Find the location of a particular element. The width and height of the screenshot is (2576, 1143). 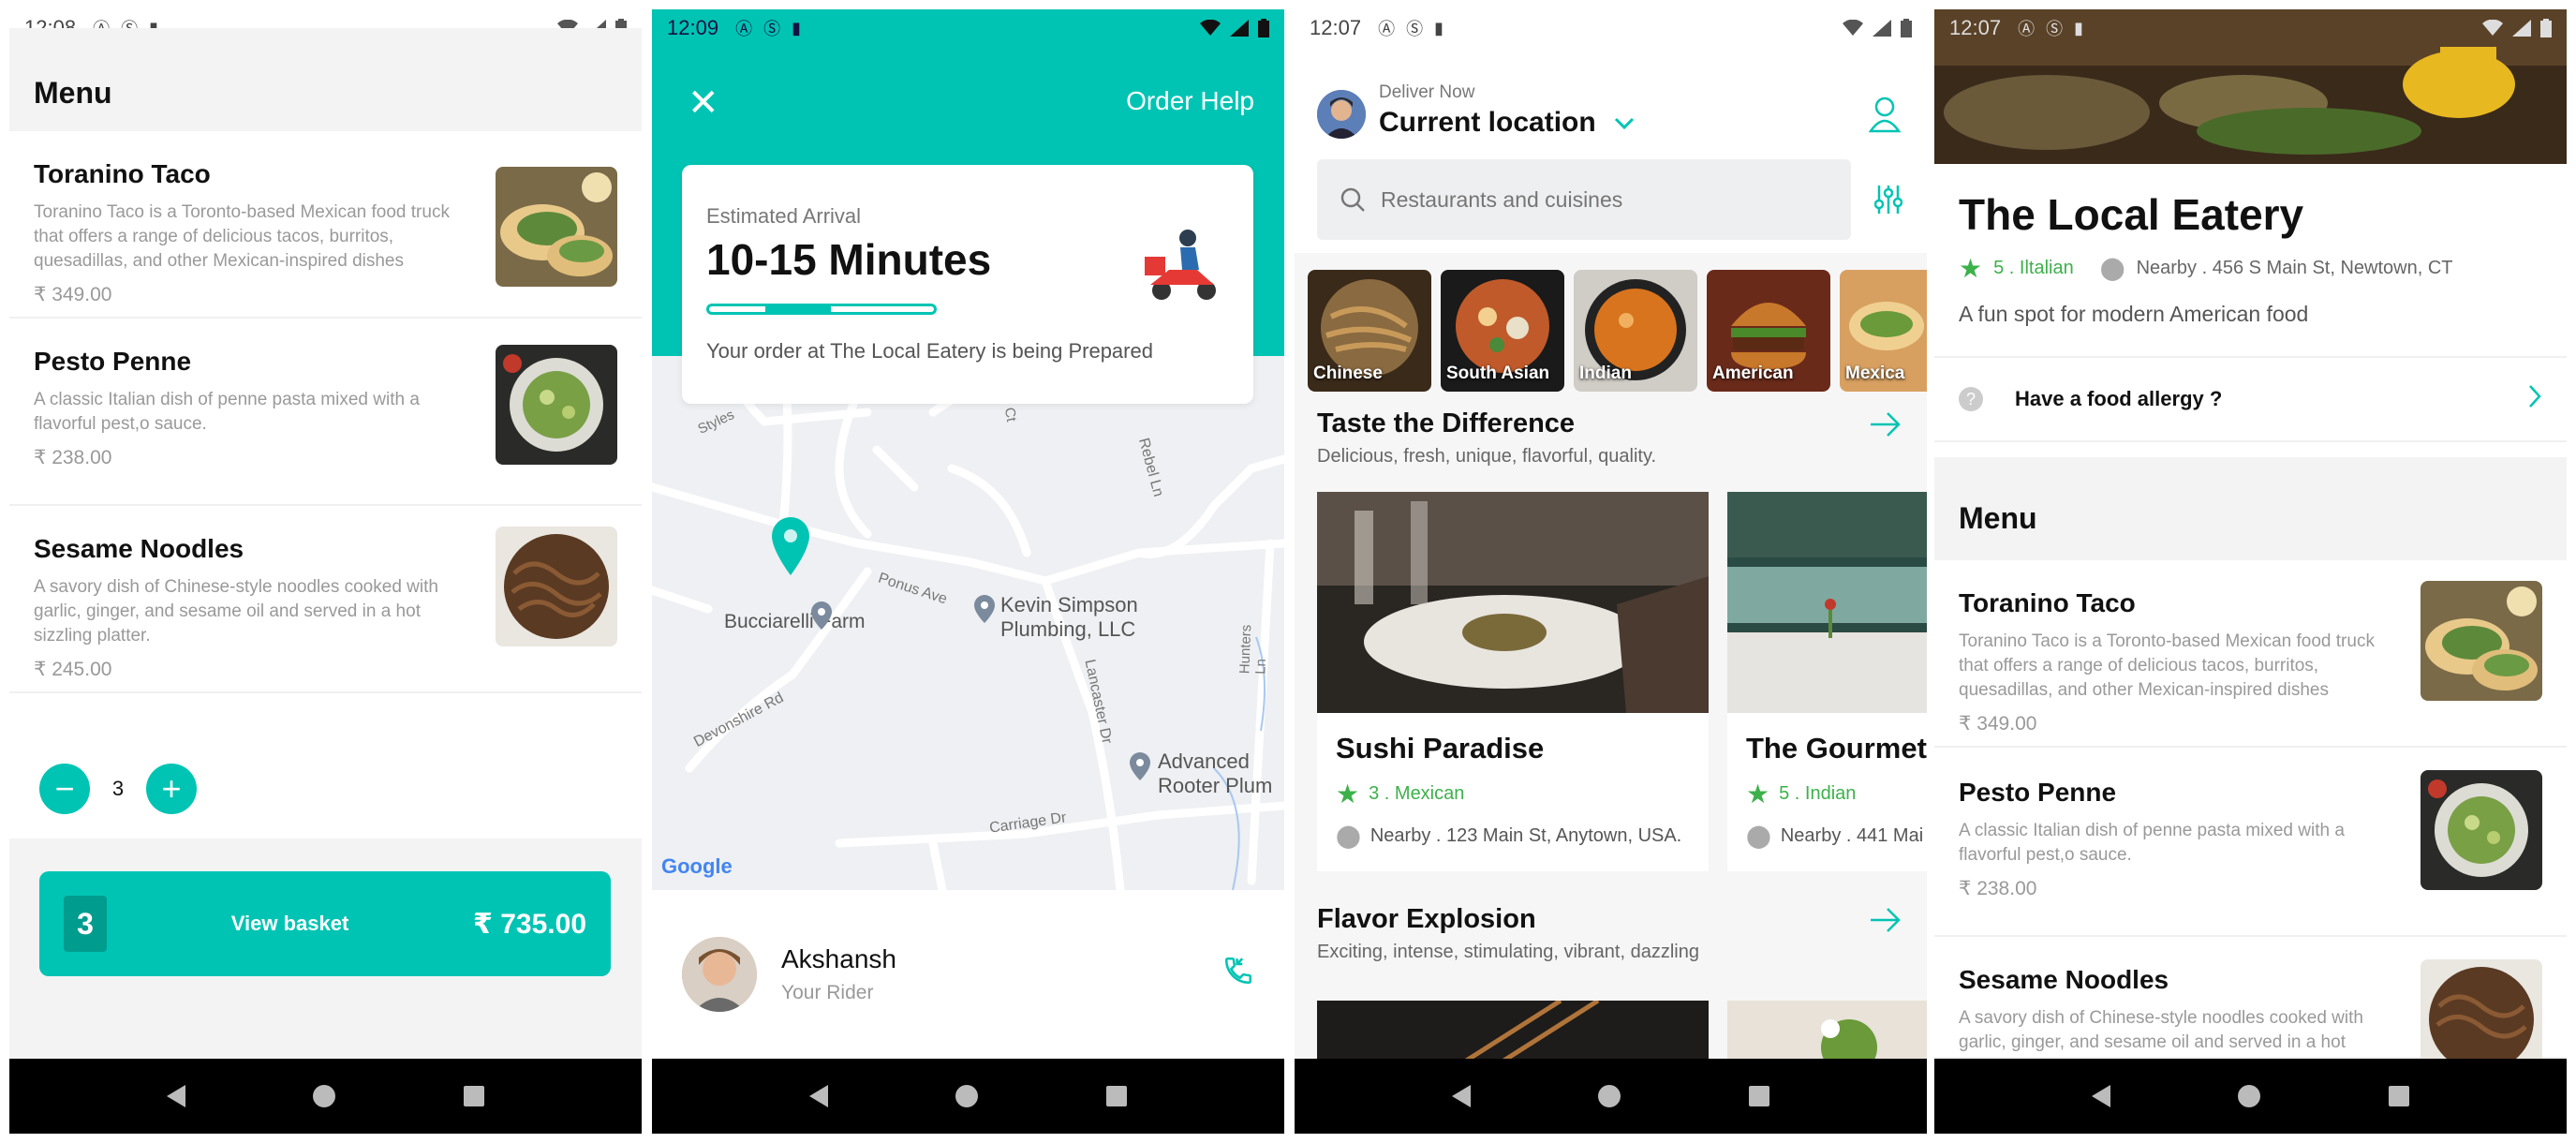

increment-button: + is located at coordinates (171, 789).